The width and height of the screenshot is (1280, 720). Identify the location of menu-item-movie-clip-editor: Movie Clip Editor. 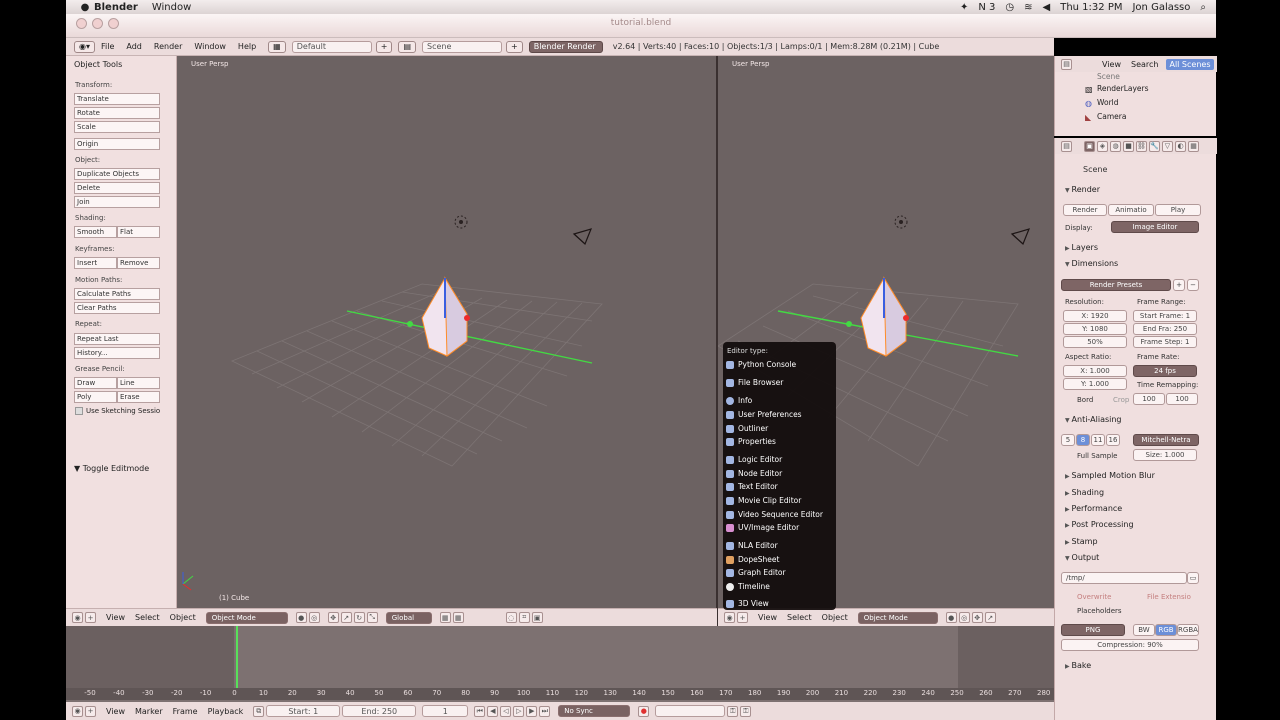
(780, 500).